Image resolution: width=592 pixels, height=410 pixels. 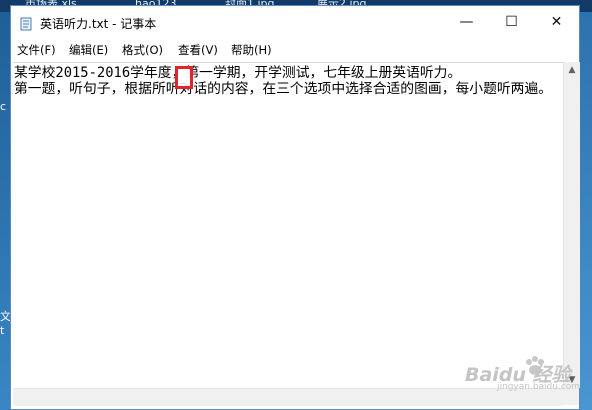 I want to click on desktop-label-fragment: t, so click(x=2, y=330).